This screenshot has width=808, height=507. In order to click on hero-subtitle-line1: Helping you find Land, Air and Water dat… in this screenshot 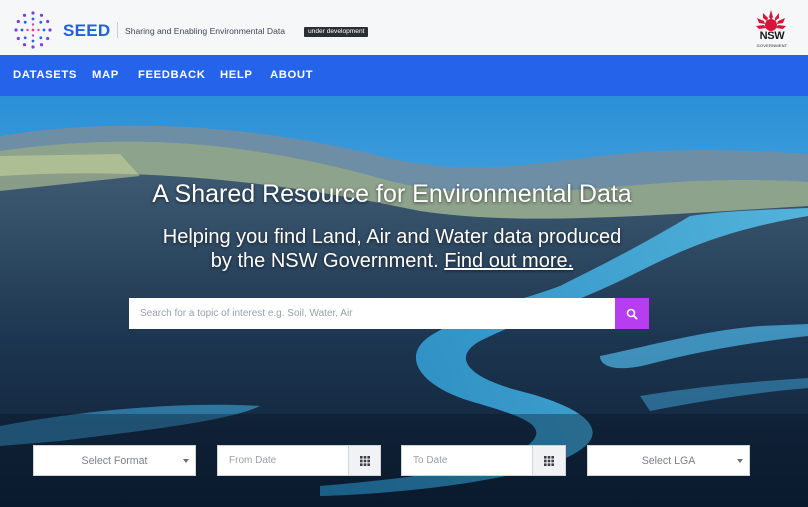, I will do `click(392, 237)`.